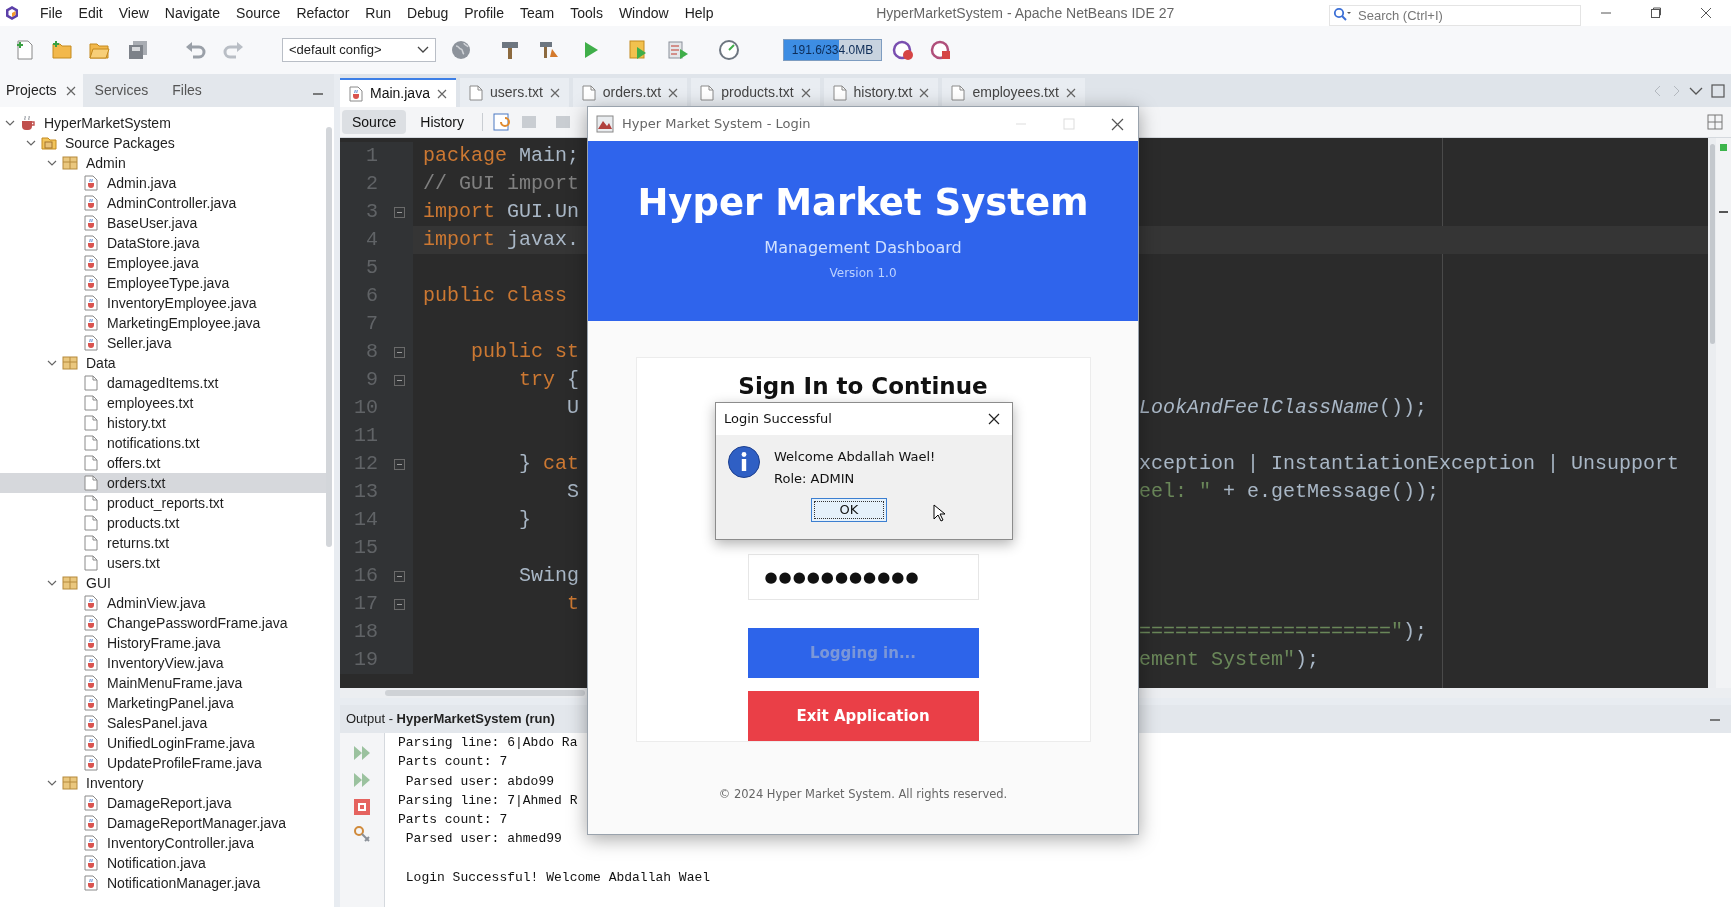 Image resolution: width=1731 pixels, height=907 pixels. Describe the element at coordinates (428, 13) in the screenshot. I see `menu-item: Debug` at that location.